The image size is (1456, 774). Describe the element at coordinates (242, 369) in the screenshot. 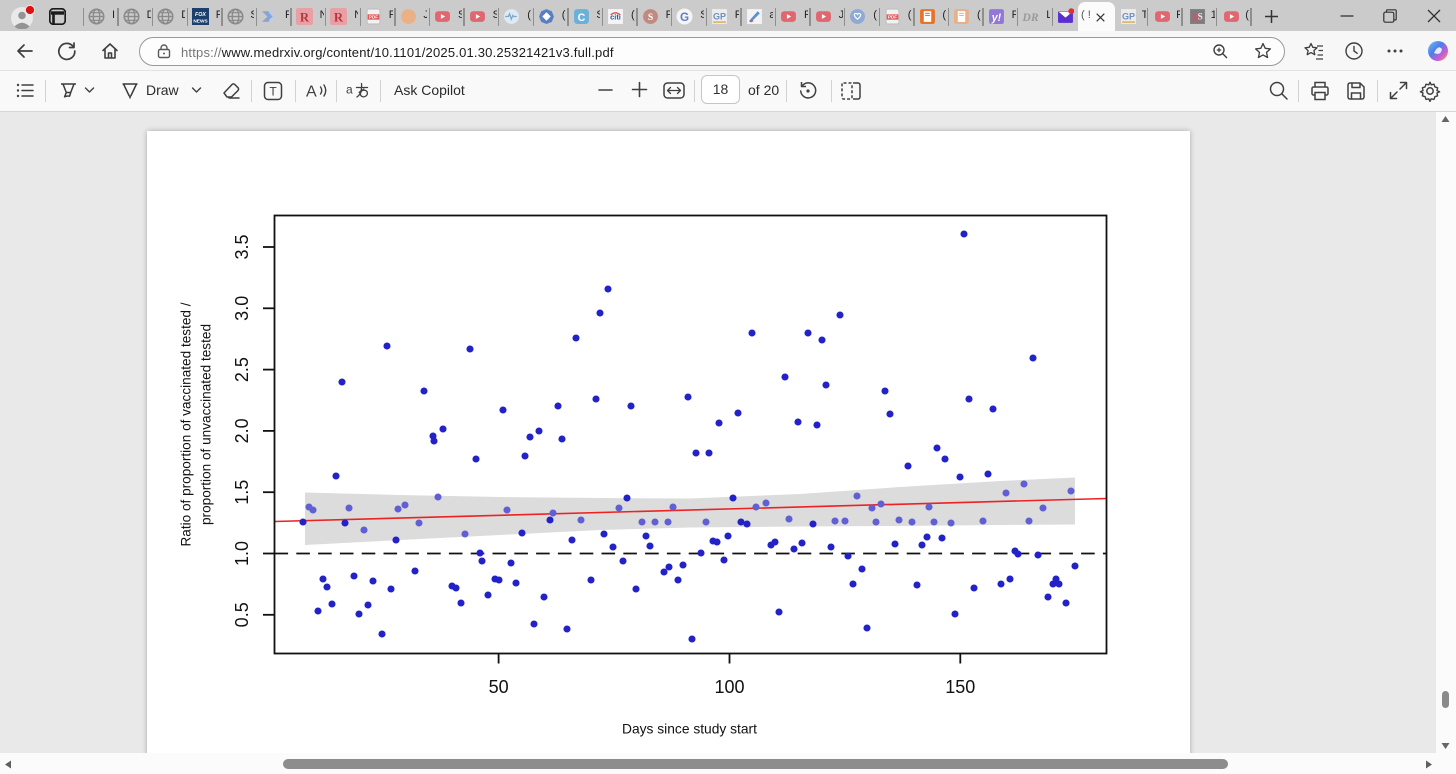

I see `svg-text: 2.5` at that location.